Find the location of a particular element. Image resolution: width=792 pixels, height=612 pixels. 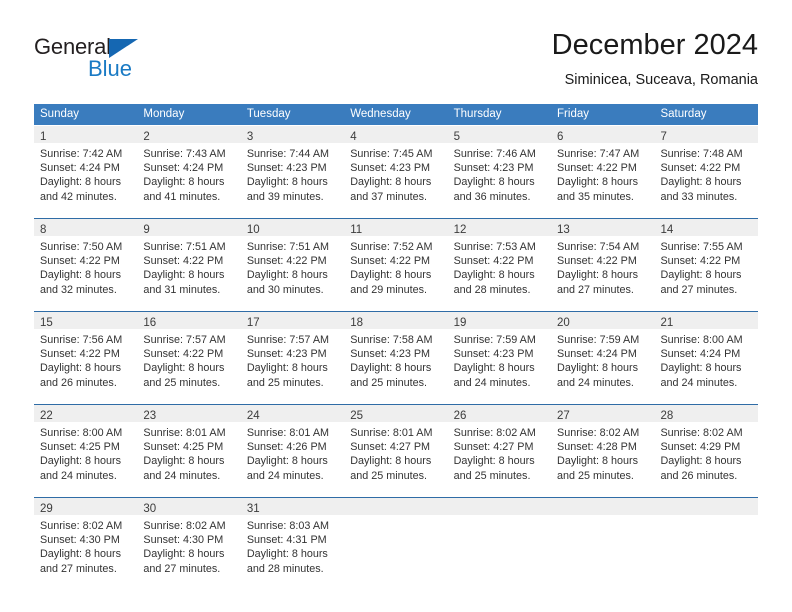

sunset-text: Sunset: 4:29 PM is located at coordinates (700, 447).